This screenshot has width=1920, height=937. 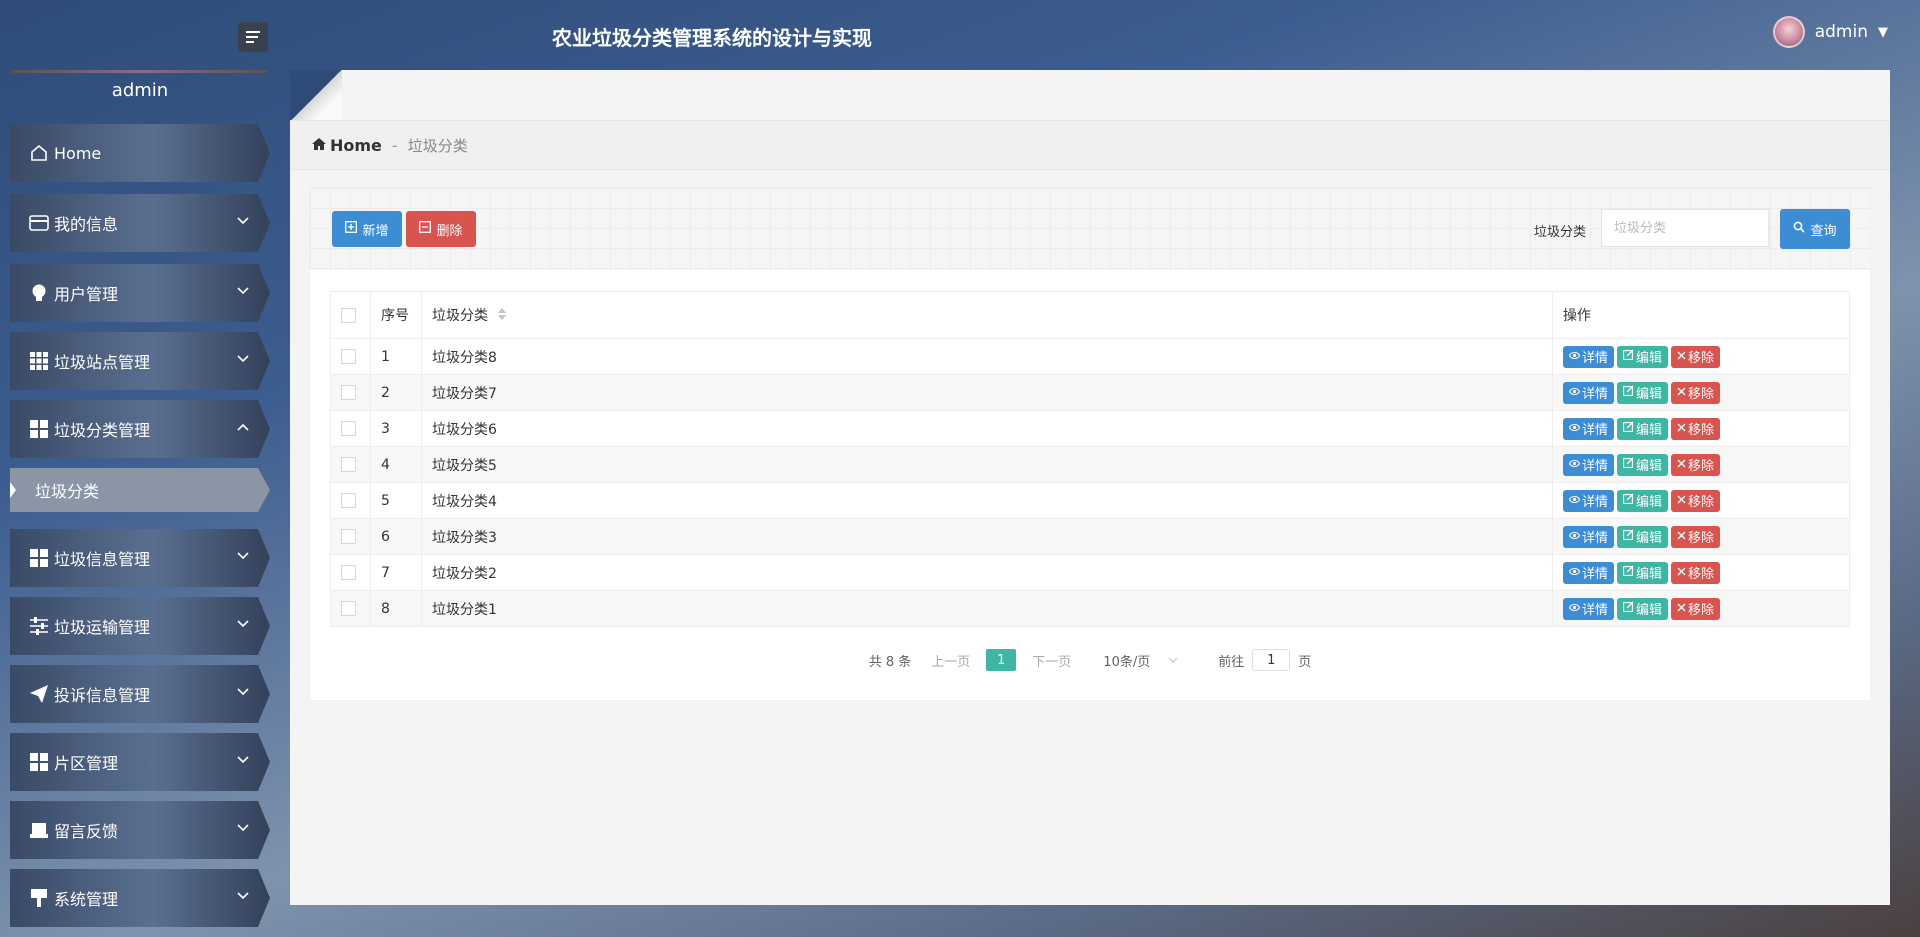 I want to click on sidebar-item-transport-management: 垃圾运输管理, so click(x=140, y=626).